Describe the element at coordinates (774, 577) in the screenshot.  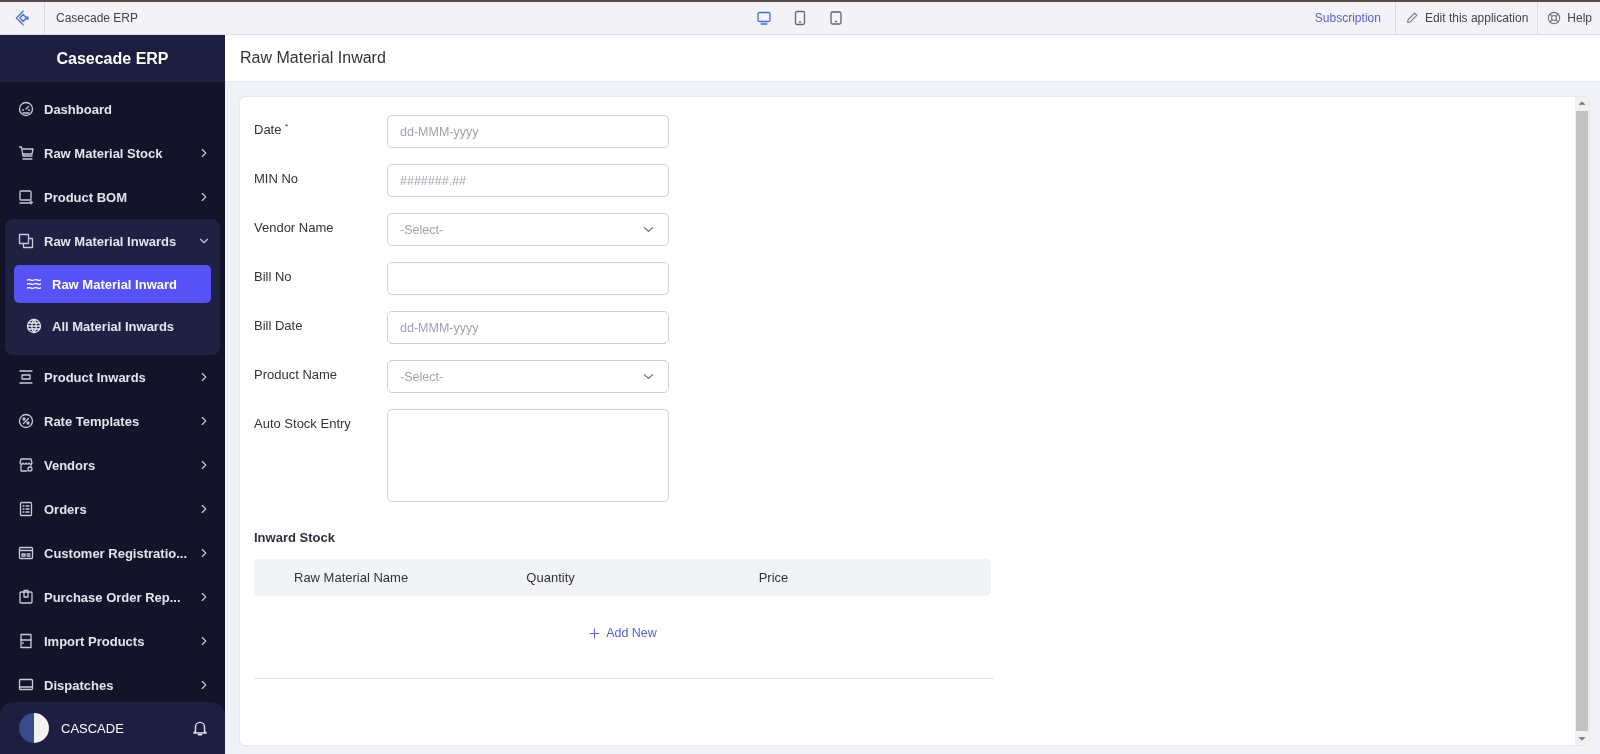
I see `column-header: Price` at that location.